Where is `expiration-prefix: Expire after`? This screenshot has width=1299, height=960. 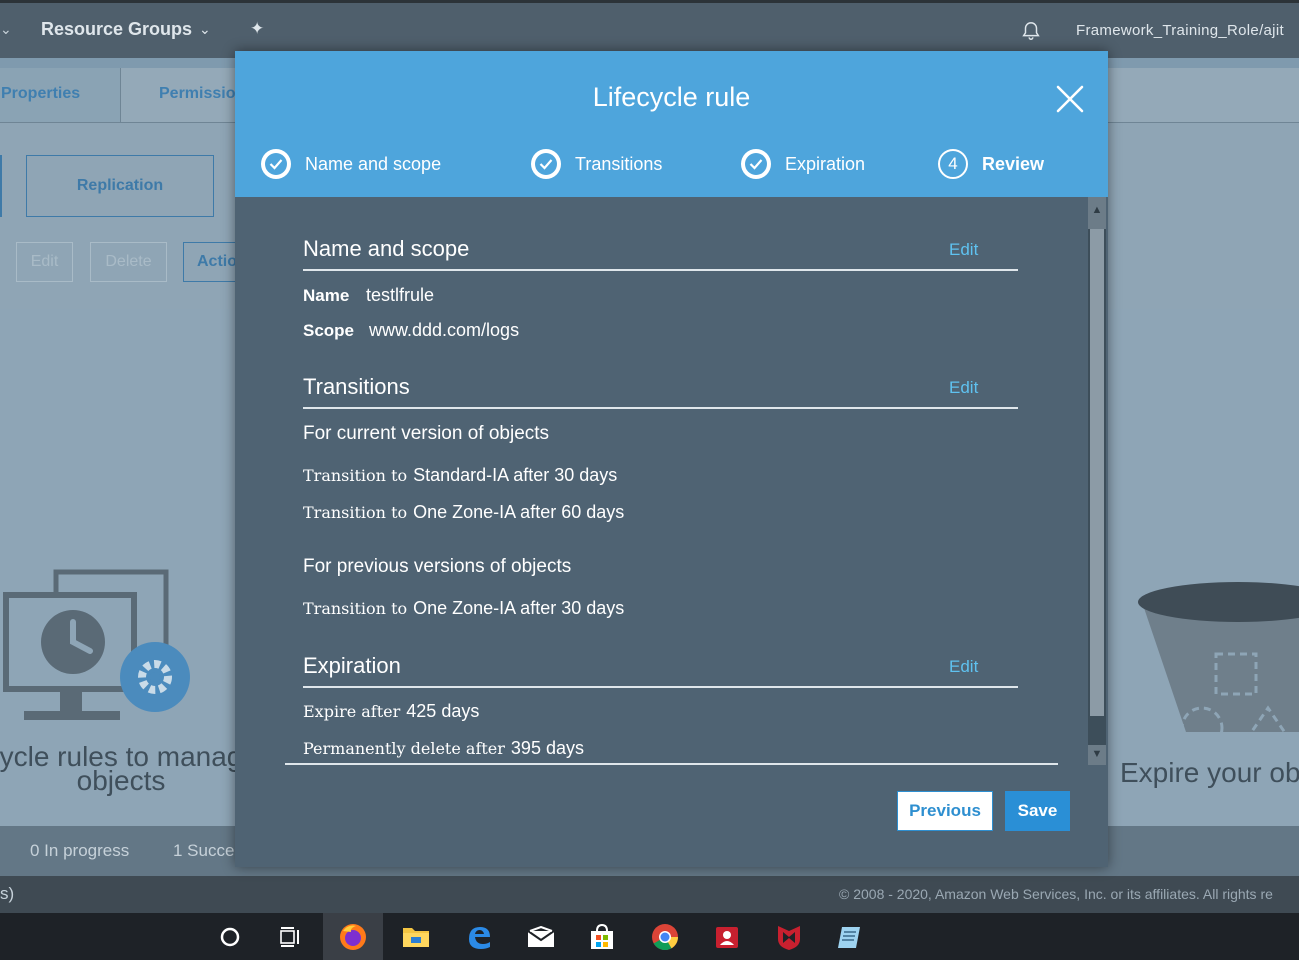 expiration-prefix: Expire after is located at coordinates (352, 711).